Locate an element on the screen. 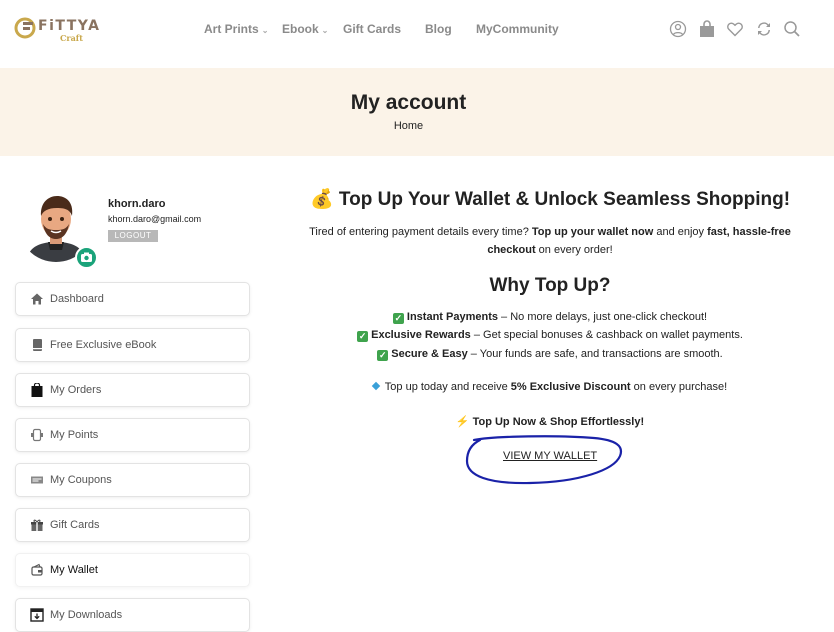 The height and width of the screenshot is (632, 834). money-bag-icon: 💰 is located at coordinates (321, 199).